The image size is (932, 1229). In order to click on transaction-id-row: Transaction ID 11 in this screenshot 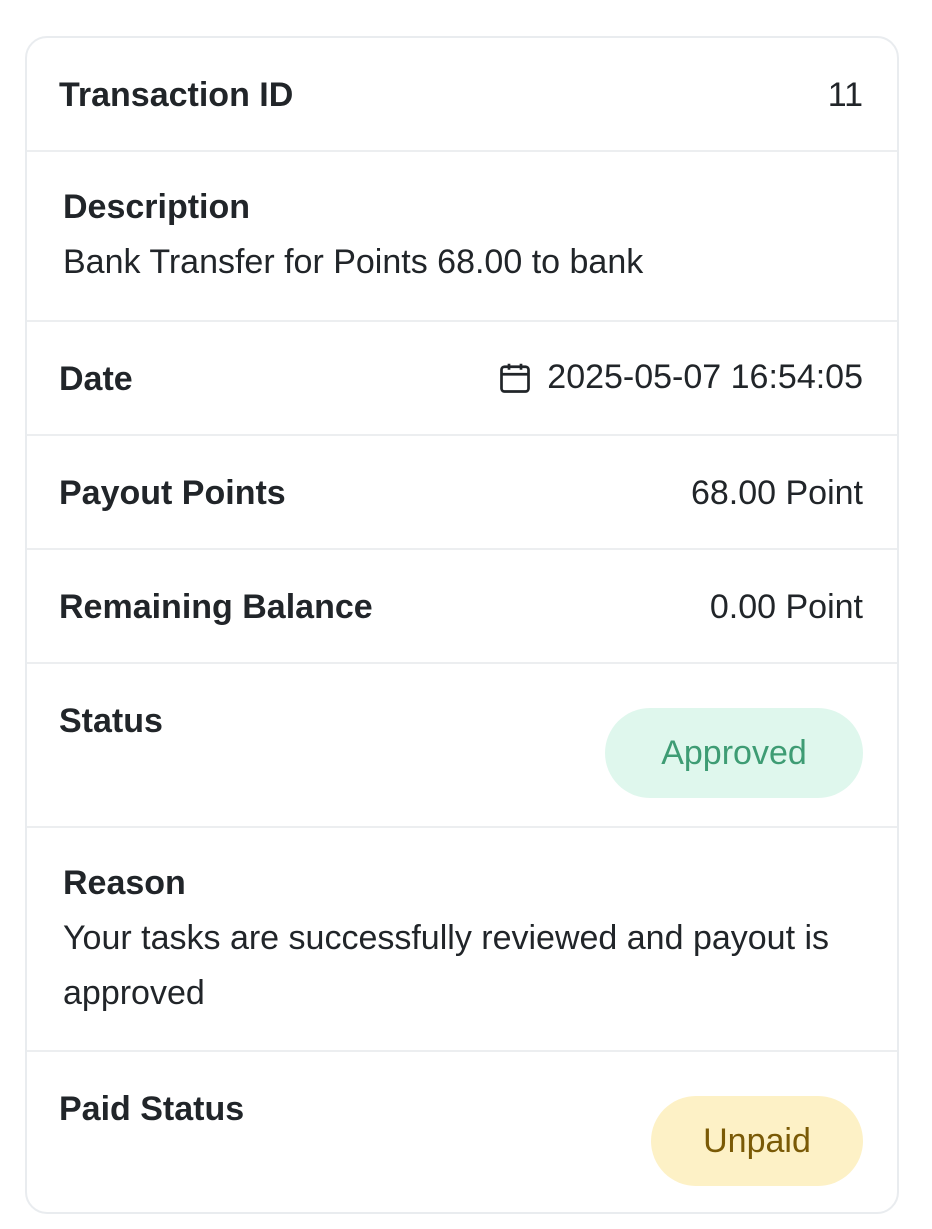, I will do `click(462, 95)`.